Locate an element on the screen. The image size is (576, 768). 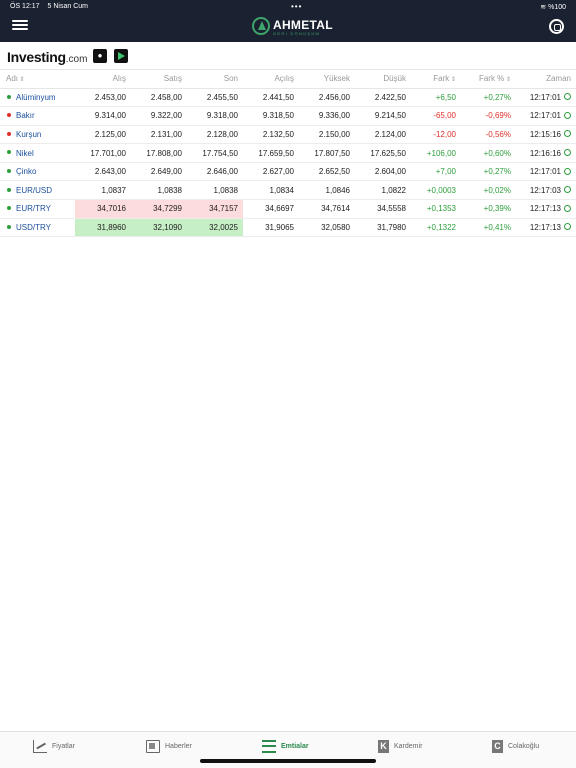
investing-brand-bar: Investing.com ● is located at coordinates (288, 56).